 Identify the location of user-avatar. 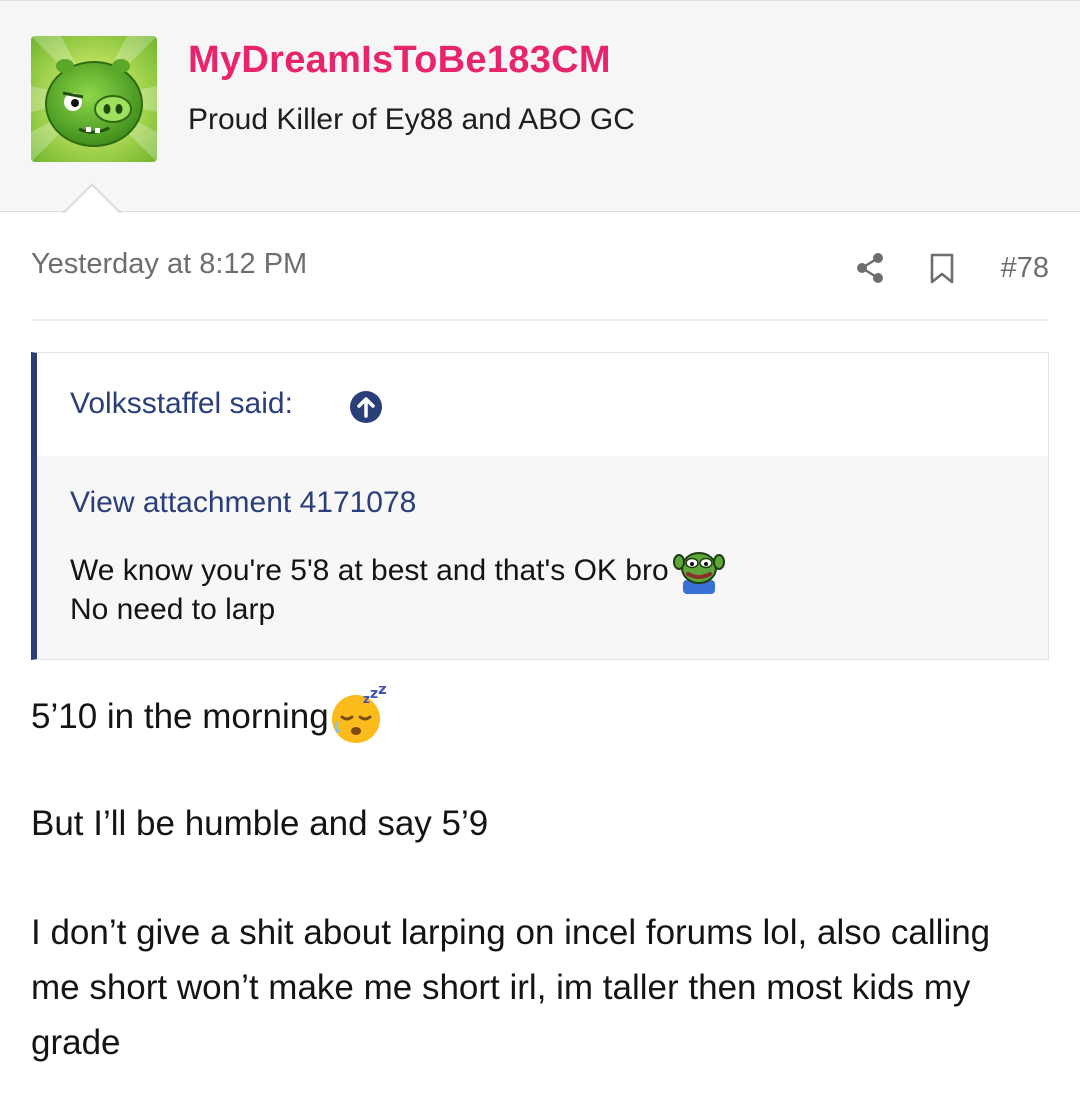
(94, 99).